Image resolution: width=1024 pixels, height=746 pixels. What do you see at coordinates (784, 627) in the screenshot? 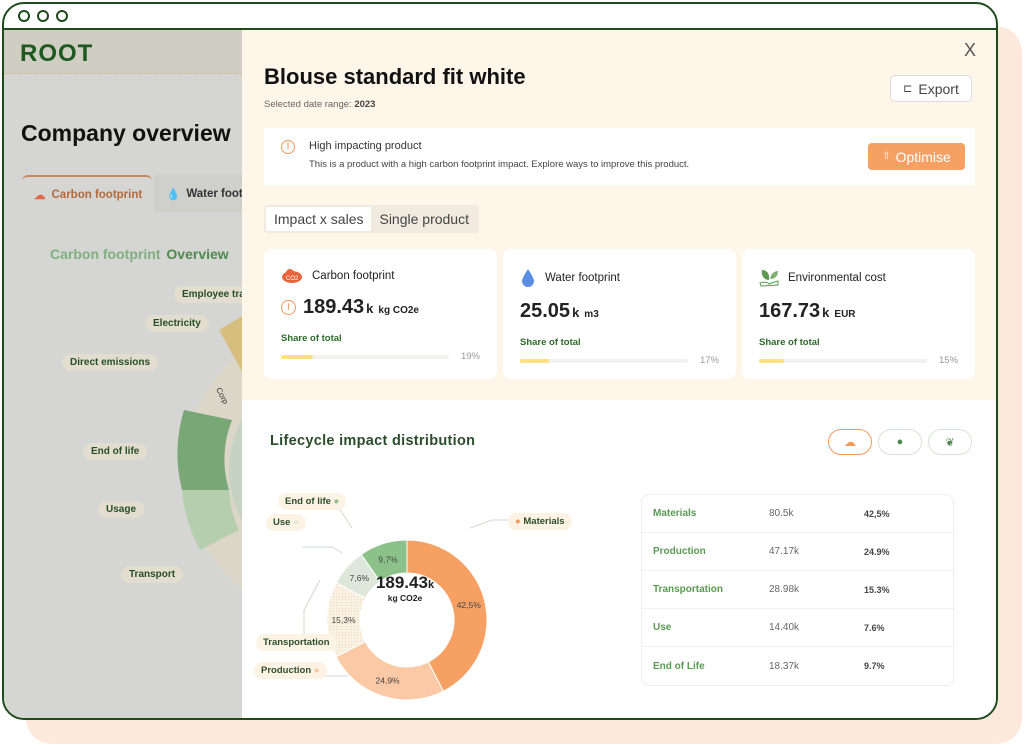
I see `row-value: 14.40k` at bounding box center [784, 627].